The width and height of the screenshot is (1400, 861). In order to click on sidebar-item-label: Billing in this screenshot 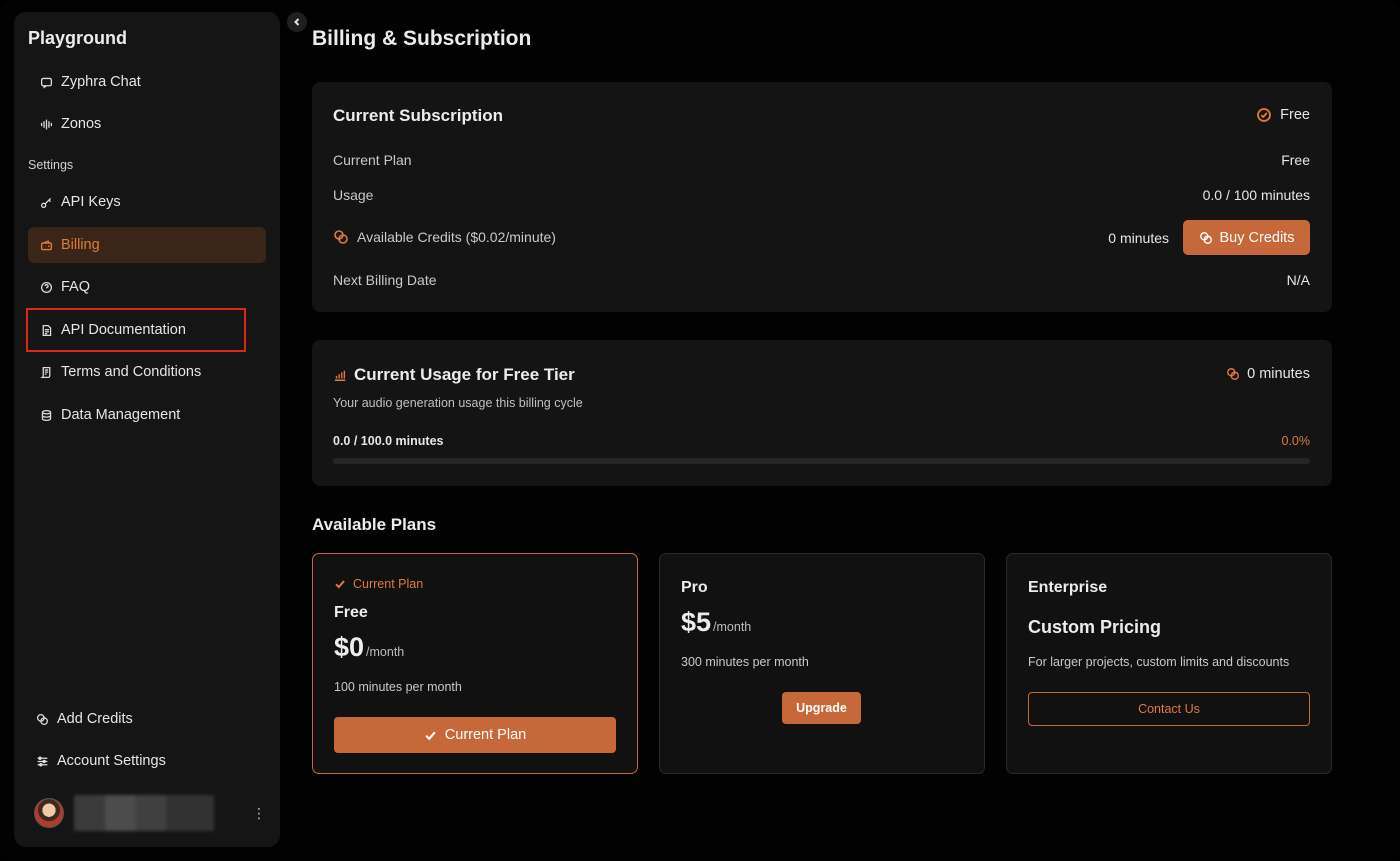, I will do `click(80, 245)`.